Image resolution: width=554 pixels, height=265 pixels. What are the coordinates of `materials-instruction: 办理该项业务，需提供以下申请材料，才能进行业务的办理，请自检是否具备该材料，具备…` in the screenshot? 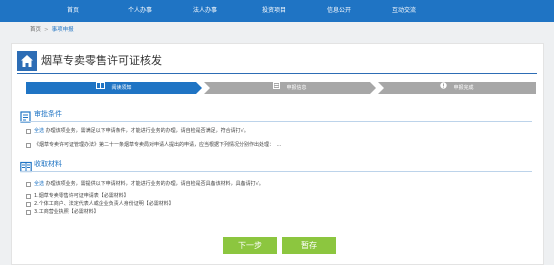 It's located at (154, 184).